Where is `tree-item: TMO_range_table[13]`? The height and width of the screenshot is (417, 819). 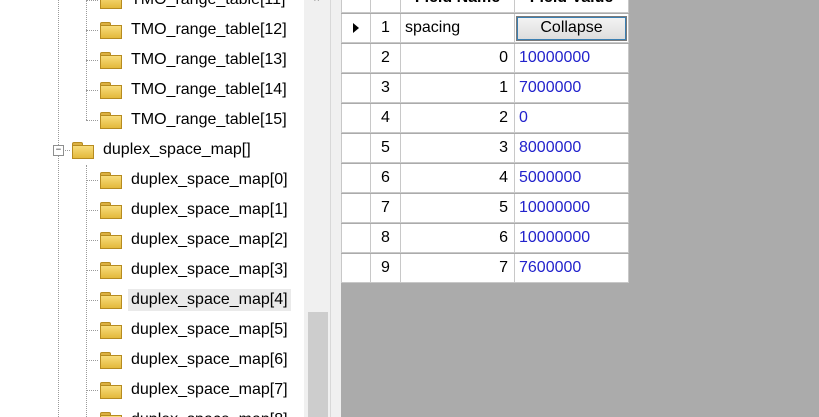
tree-item: TMO_range_table[13] is located at coordinates (195, 60).